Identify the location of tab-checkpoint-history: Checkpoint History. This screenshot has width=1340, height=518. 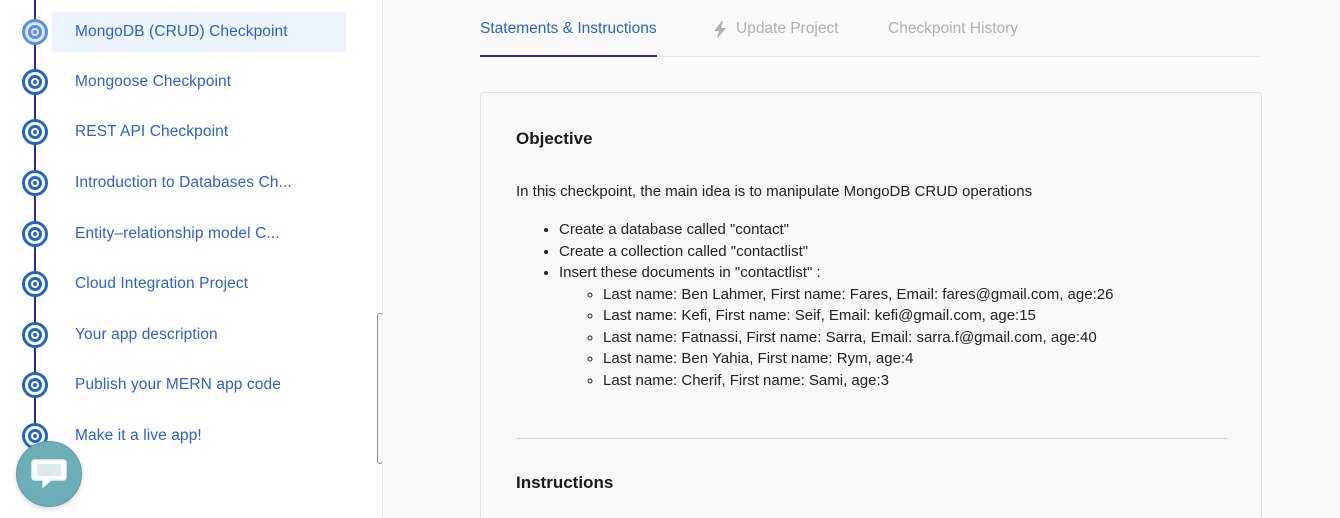
(953, 38).